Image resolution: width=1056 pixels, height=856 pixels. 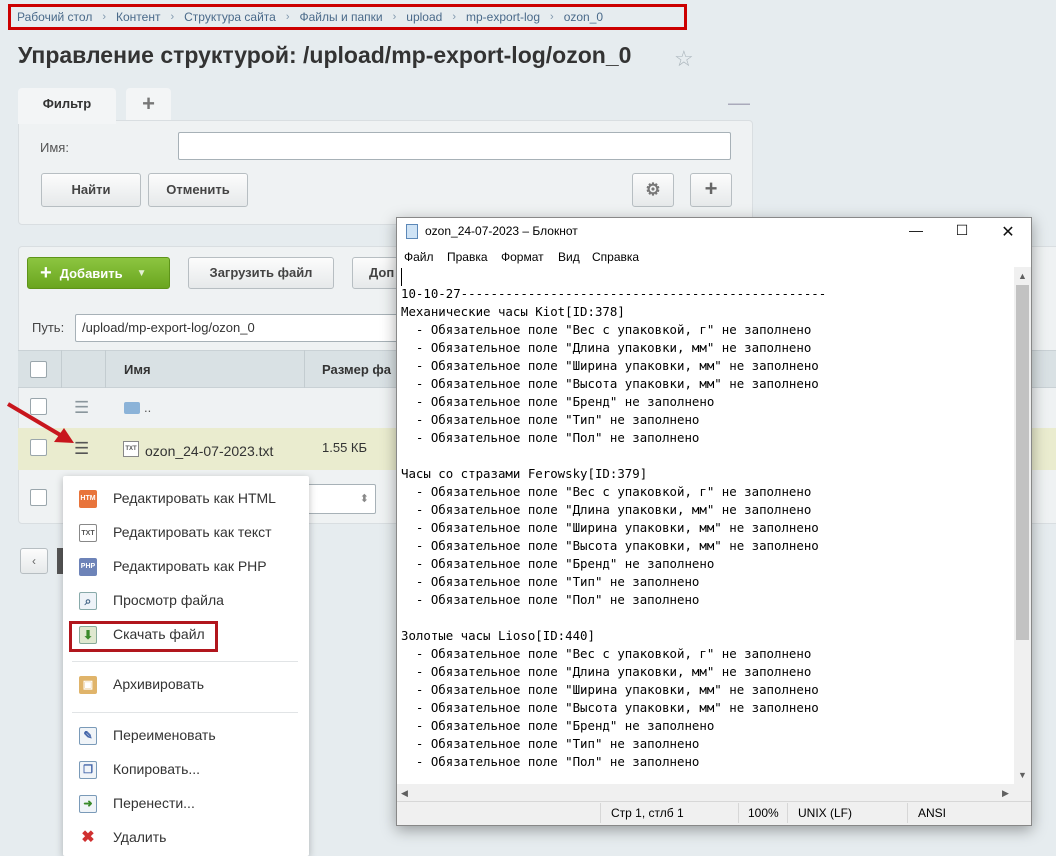 I want to click on status-encoding: ANSI, so click(x=932, y=813).